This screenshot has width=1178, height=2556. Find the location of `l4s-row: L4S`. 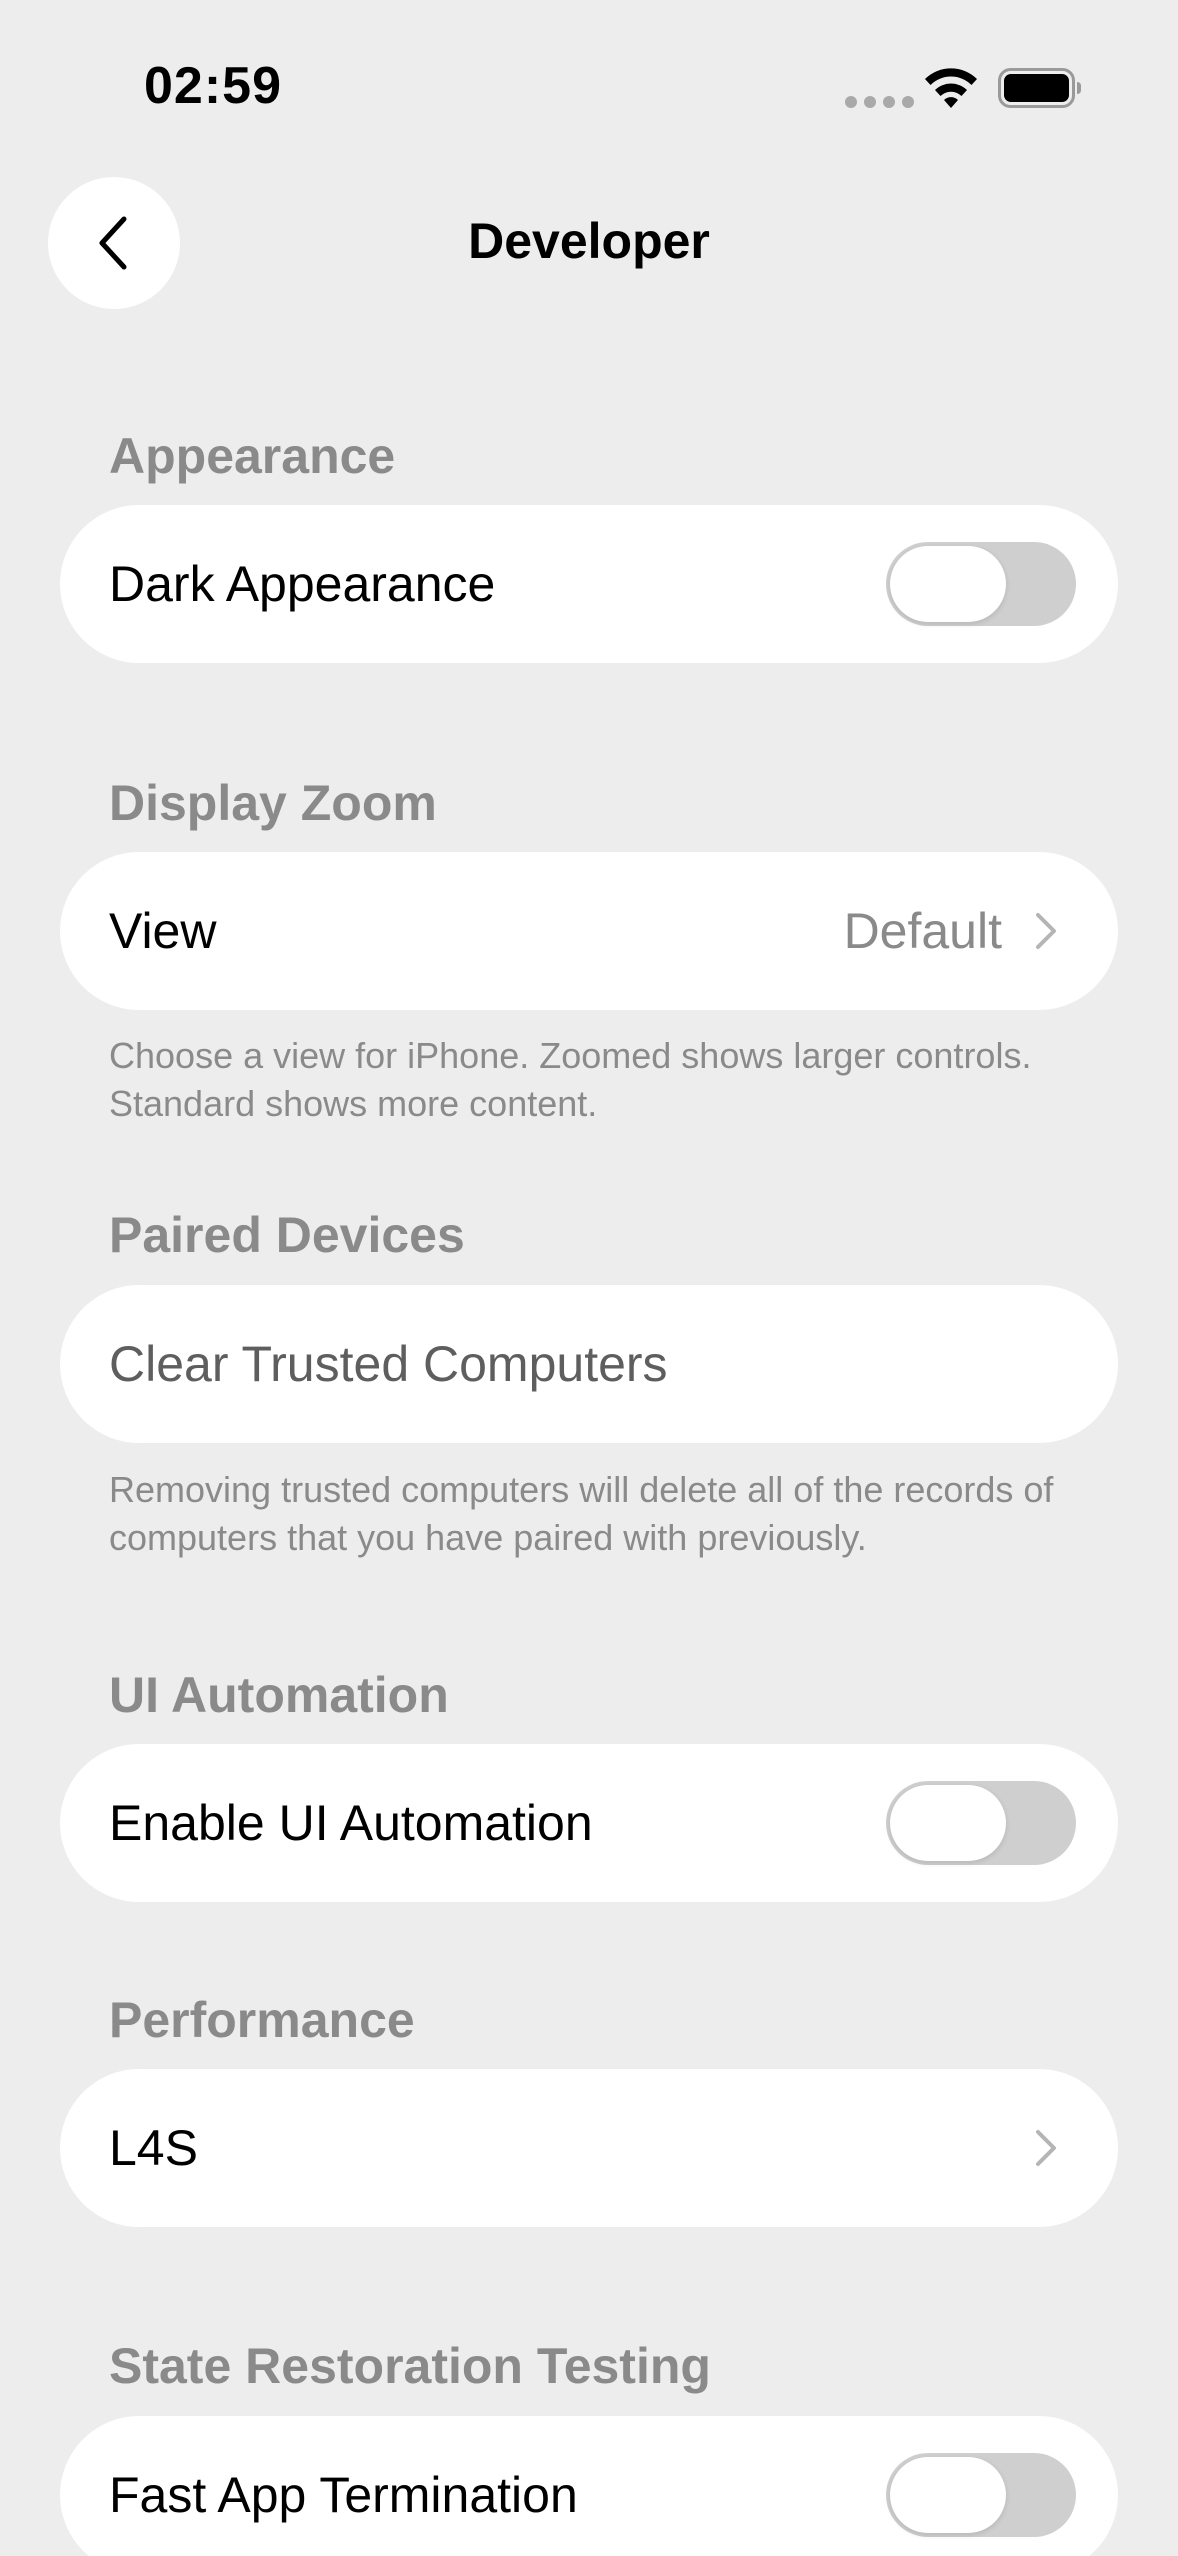

l4s-row: L4S is located at coordinates (589, 2148).